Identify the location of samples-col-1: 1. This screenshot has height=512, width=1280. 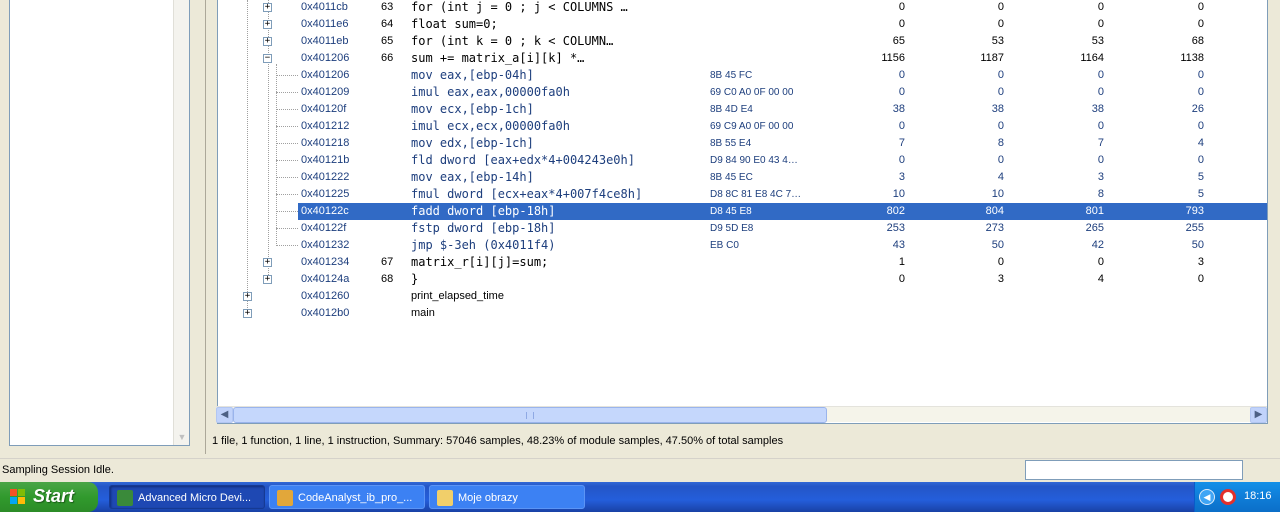
(901, 262).